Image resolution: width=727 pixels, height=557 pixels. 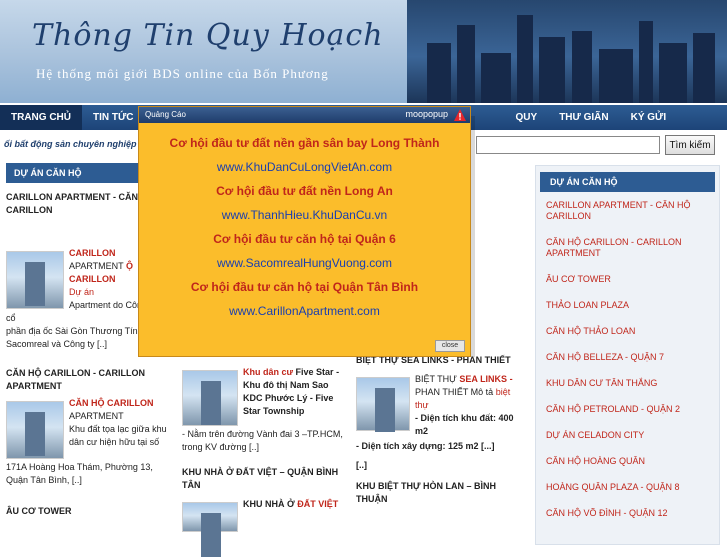 I want to click on post-title: KHU BIỆT THỰ HÒN LAN – BÌNH THUẬN, so click(x=440, y=493).